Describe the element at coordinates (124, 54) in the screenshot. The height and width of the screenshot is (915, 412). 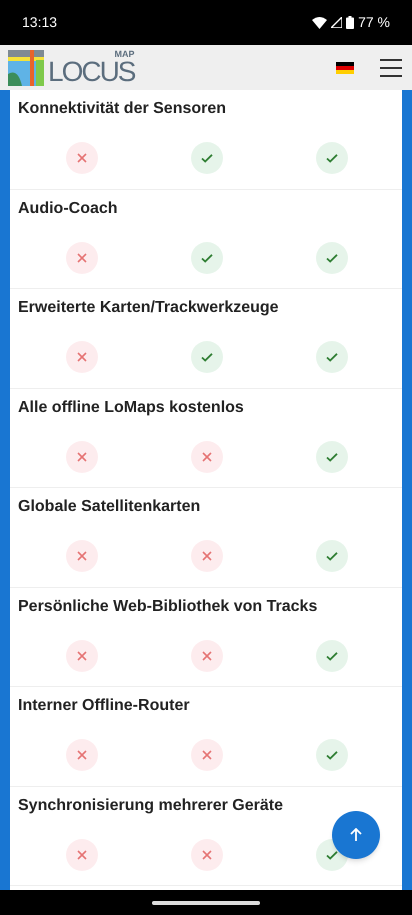
I see `logo-superscript: MAP` at that location.